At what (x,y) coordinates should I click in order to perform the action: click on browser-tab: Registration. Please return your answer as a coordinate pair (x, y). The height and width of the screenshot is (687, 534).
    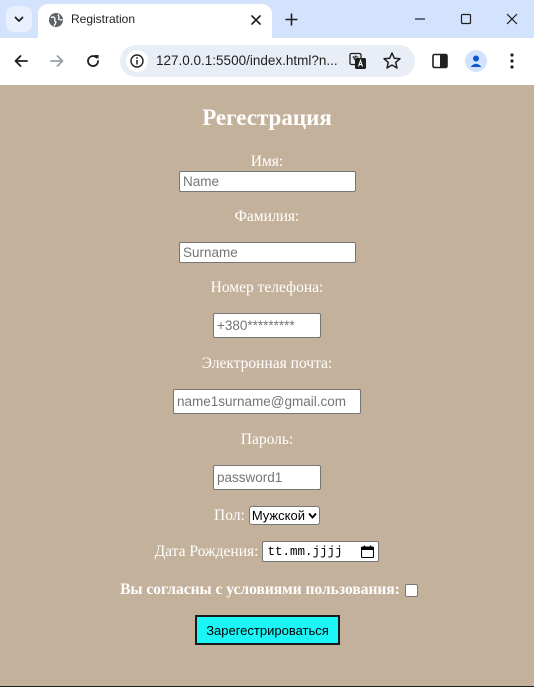
    Looking at the image, I should click on (155, 21).